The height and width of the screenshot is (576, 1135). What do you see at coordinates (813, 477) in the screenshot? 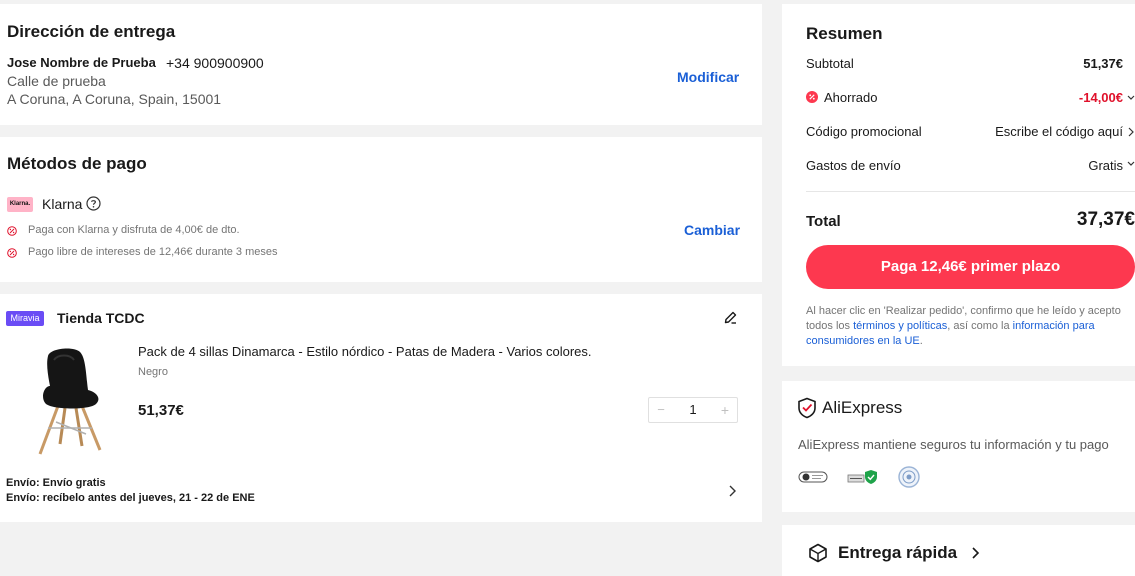
I see `privacy-certificate-icon` at bounding box center [813, 477].